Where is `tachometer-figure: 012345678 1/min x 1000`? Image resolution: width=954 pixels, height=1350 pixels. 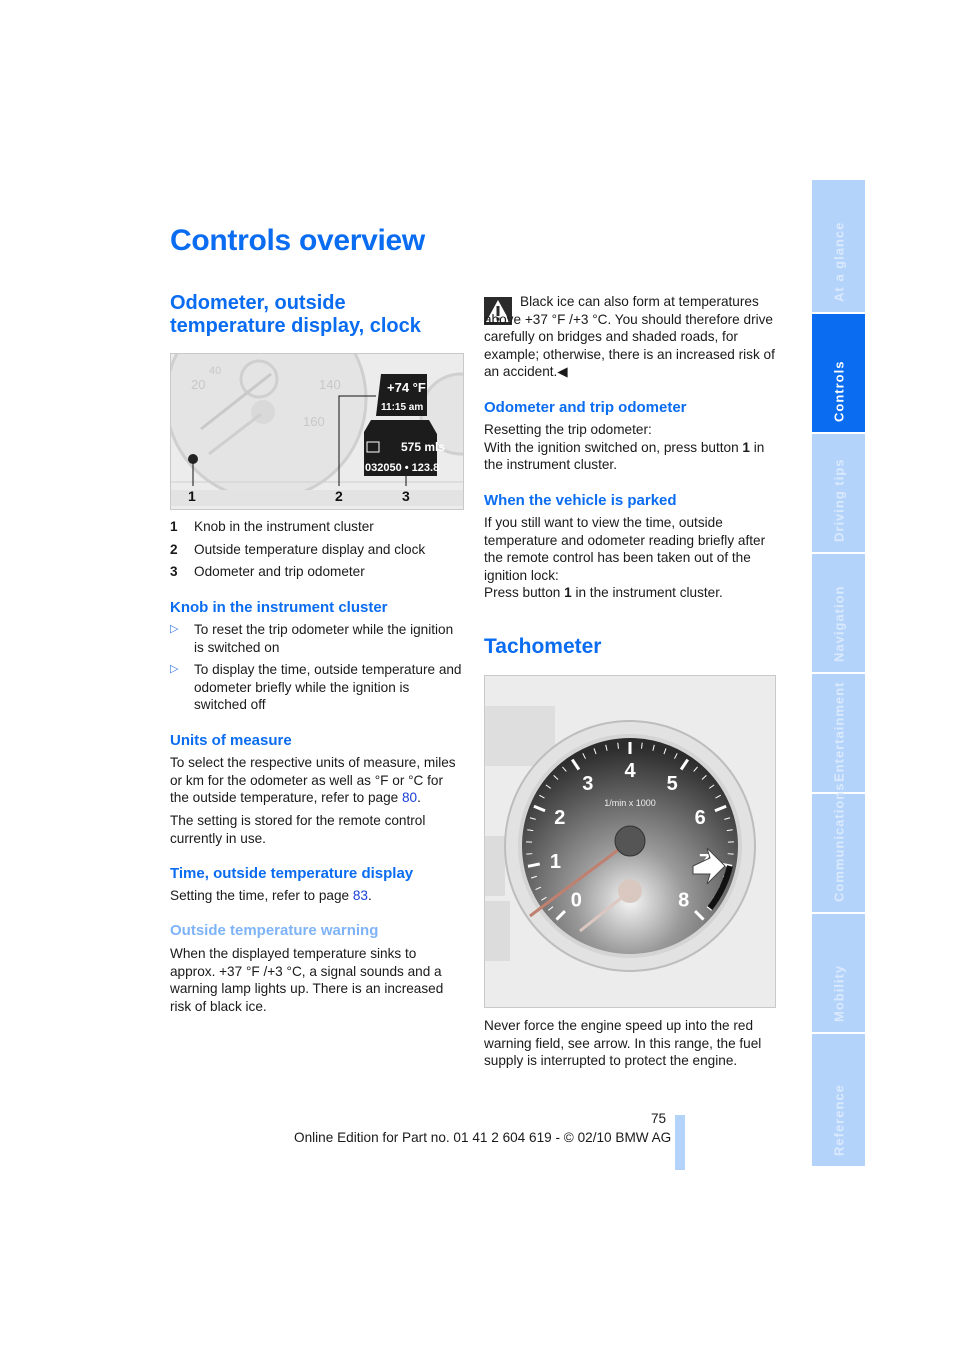 tachometer-figure: 012345678 1/min x 1000 is located at coordinates (630, 841).